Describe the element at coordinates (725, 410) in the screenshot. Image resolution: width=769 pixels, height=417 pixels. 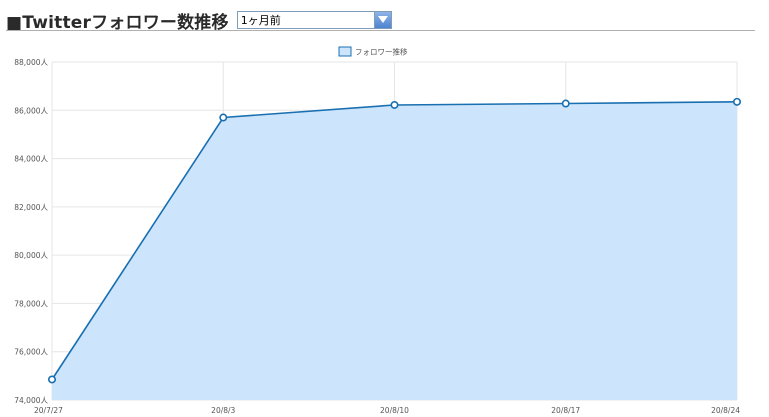
I see `x-tick-label: 20/8/24` at that location.